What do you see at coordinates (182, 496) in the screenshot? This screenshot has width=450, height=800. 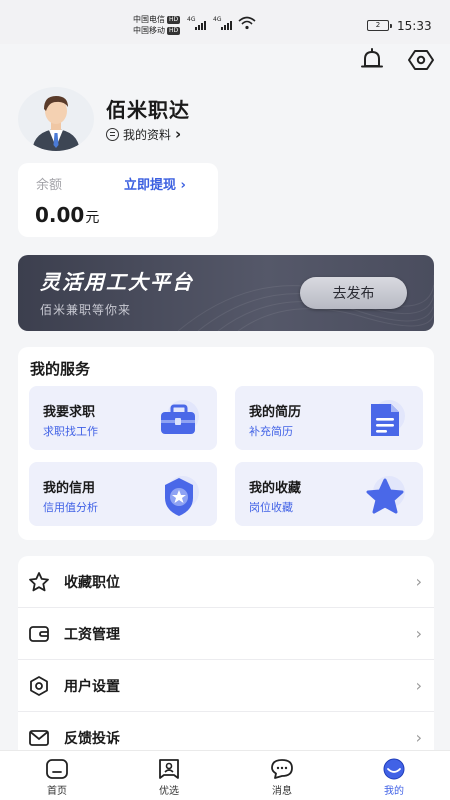 I see `badge-icon` at bounding box center [182, 496].